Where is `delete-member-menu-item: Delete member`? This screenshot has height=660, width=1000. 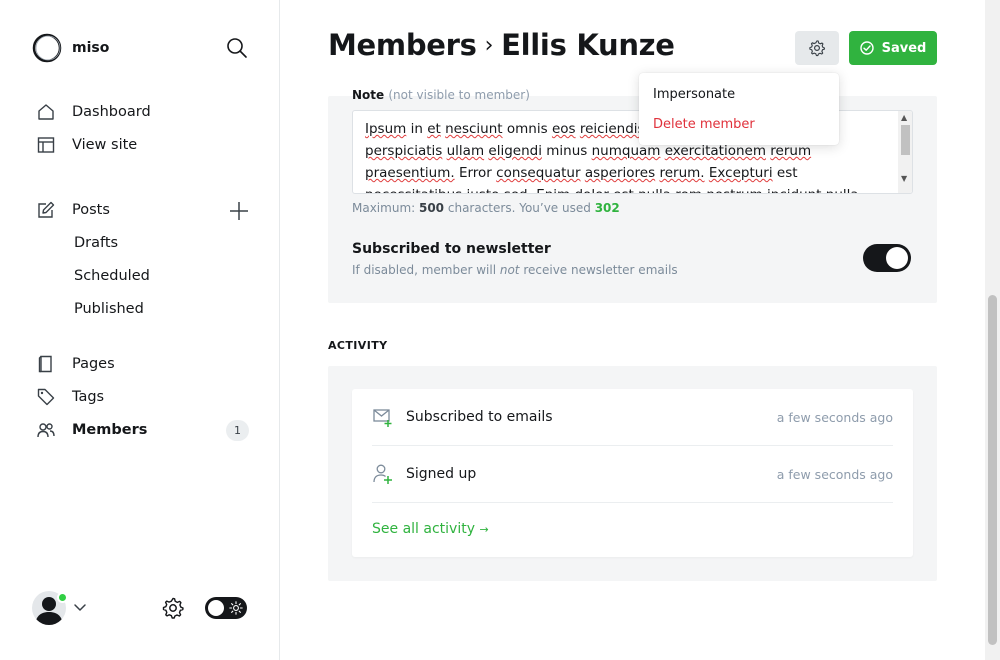
delete-member-menu-item: Delete member is located at coordinates (704, 124).